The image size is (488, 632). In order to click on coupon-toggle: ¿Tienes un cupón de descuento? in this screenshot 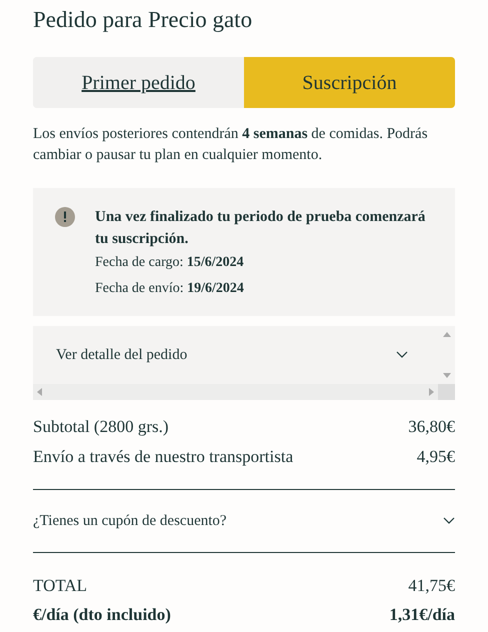, I will do `click(244, 521)`.